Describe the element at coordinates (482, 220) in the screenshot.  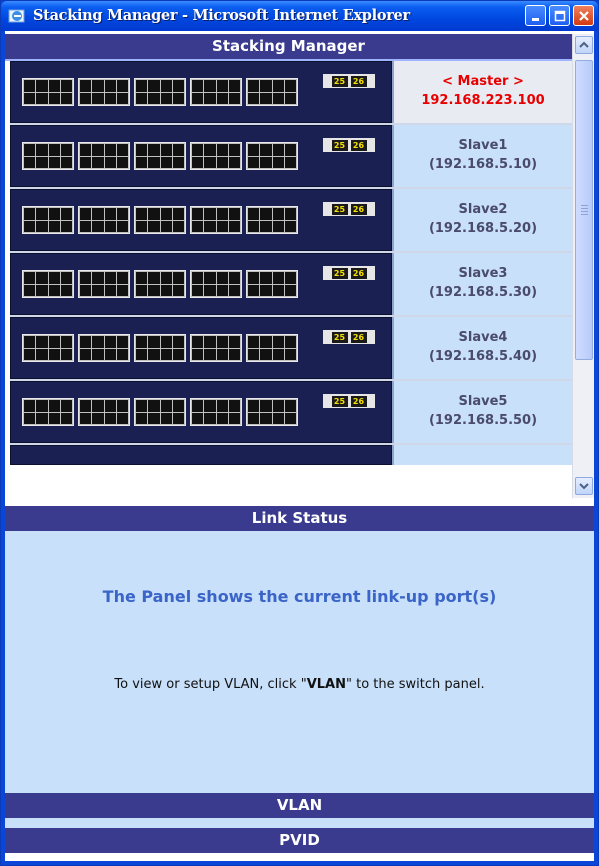
I see `unit-label-slave2: Slave2 (192.168.5.20)` at that location.